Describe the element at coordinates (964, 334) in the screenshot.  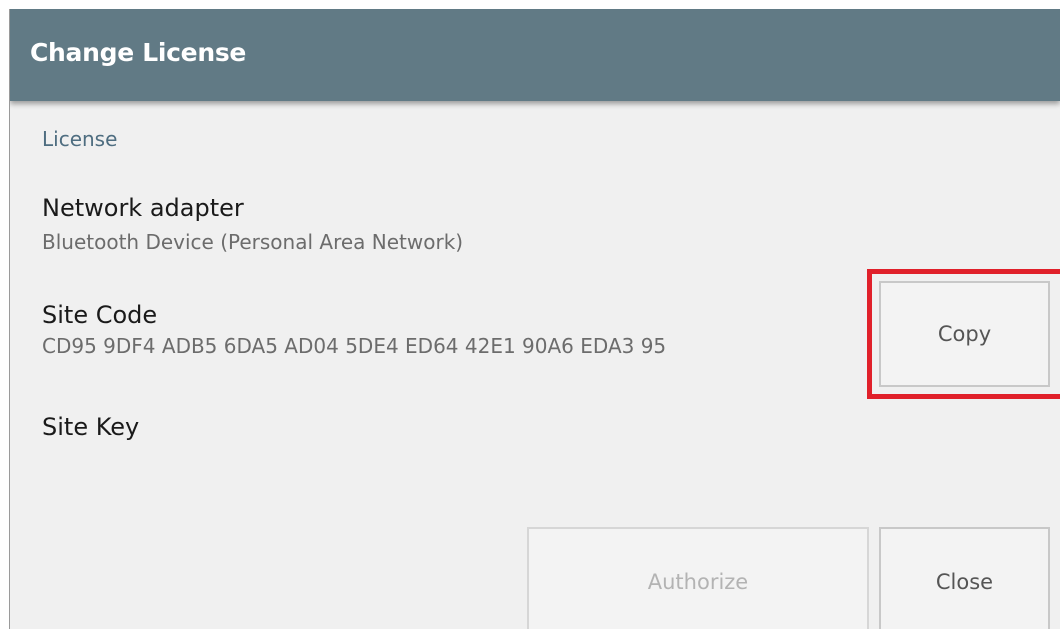
I see `copy-button: Copy` at that location.